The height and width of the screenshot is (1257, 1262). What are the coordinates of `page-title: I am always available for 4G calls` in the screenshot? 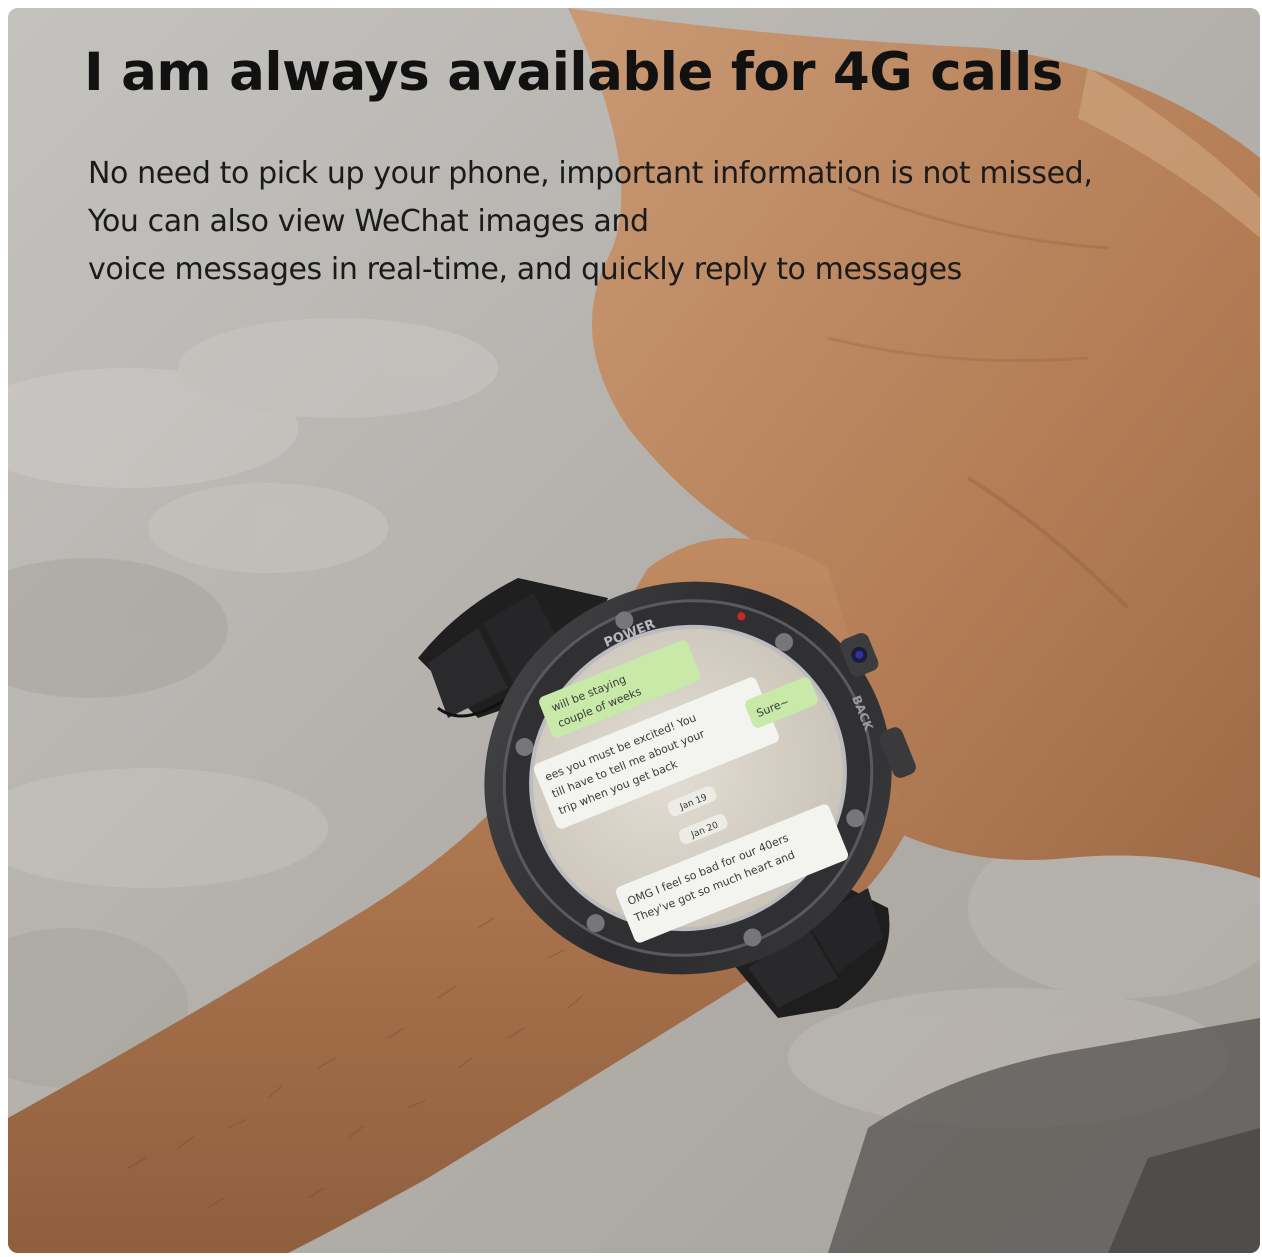 It's located at (573, 72).